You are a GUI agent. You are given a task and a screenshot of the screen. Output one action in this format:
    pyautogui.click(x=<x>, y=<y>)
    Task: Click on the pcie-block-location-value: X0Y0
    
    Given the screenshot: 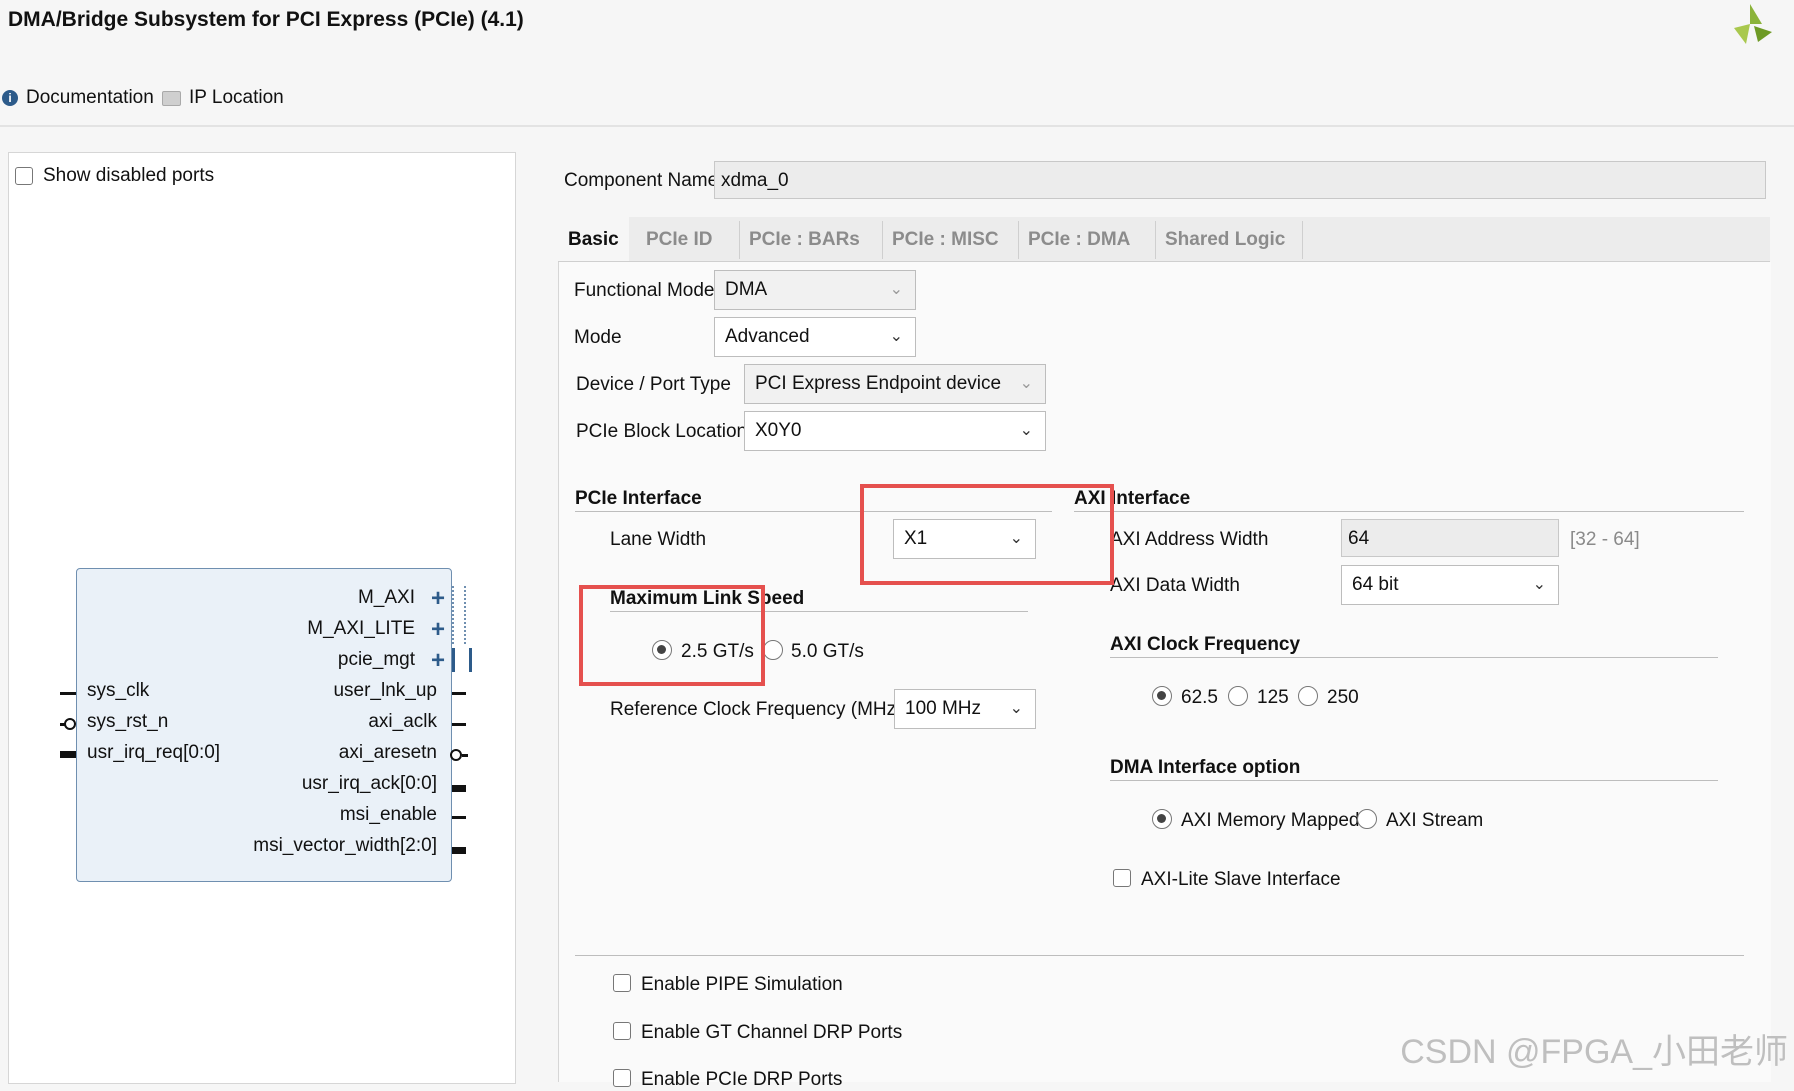 What is the action you would take?
    pyautogui.click(x=778, y=430)
    